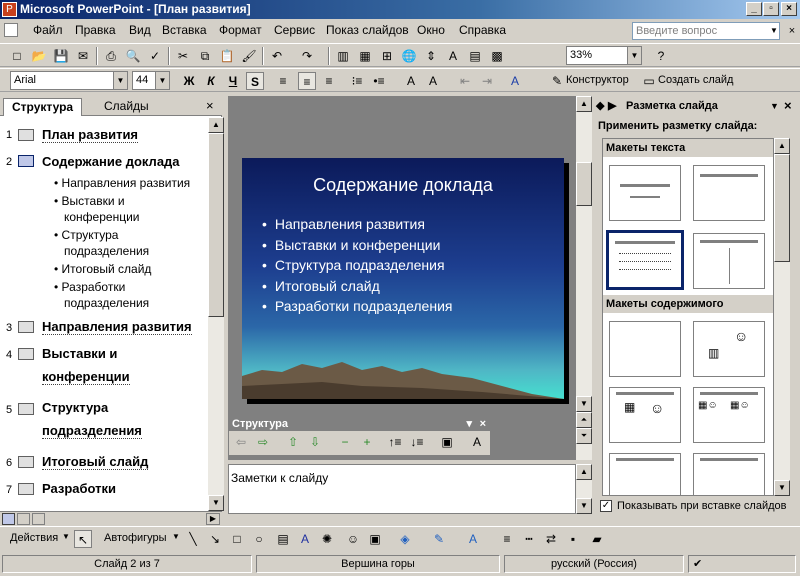 The height and width of the screenshot is (576, 800). I want to click on outline-bullet: • Направления развития, so click(122, 183).